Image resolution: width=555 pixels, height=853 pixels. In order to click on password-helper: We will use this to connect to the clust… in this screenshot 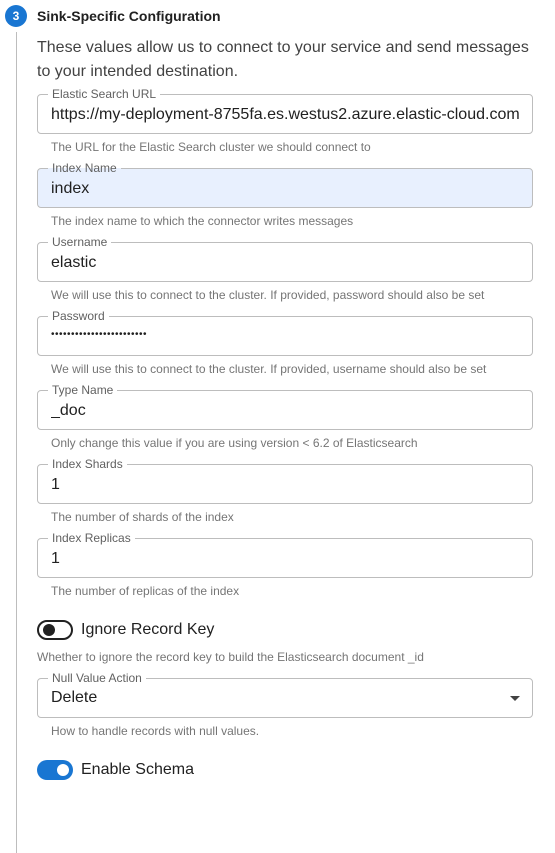, I will do `click(269, 369)`.